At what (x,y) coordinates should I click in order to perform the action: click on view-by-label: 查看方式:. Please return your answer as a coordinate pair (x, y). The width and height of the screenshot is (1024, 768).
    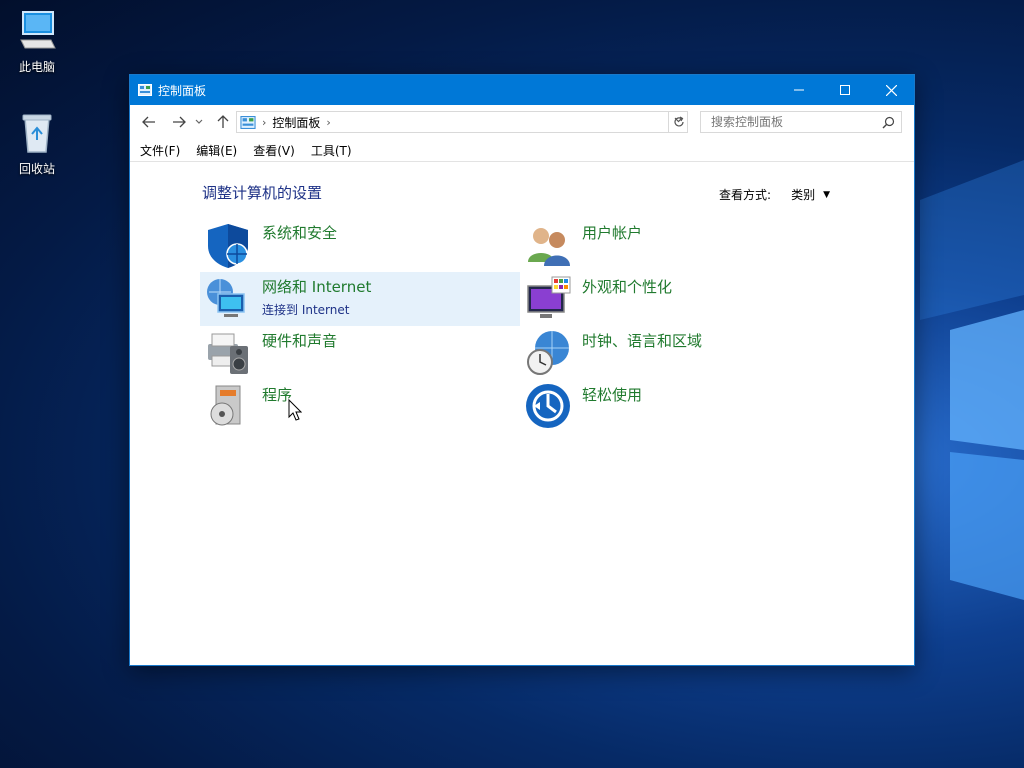
    Looking at the image, I should click on (745, 195).